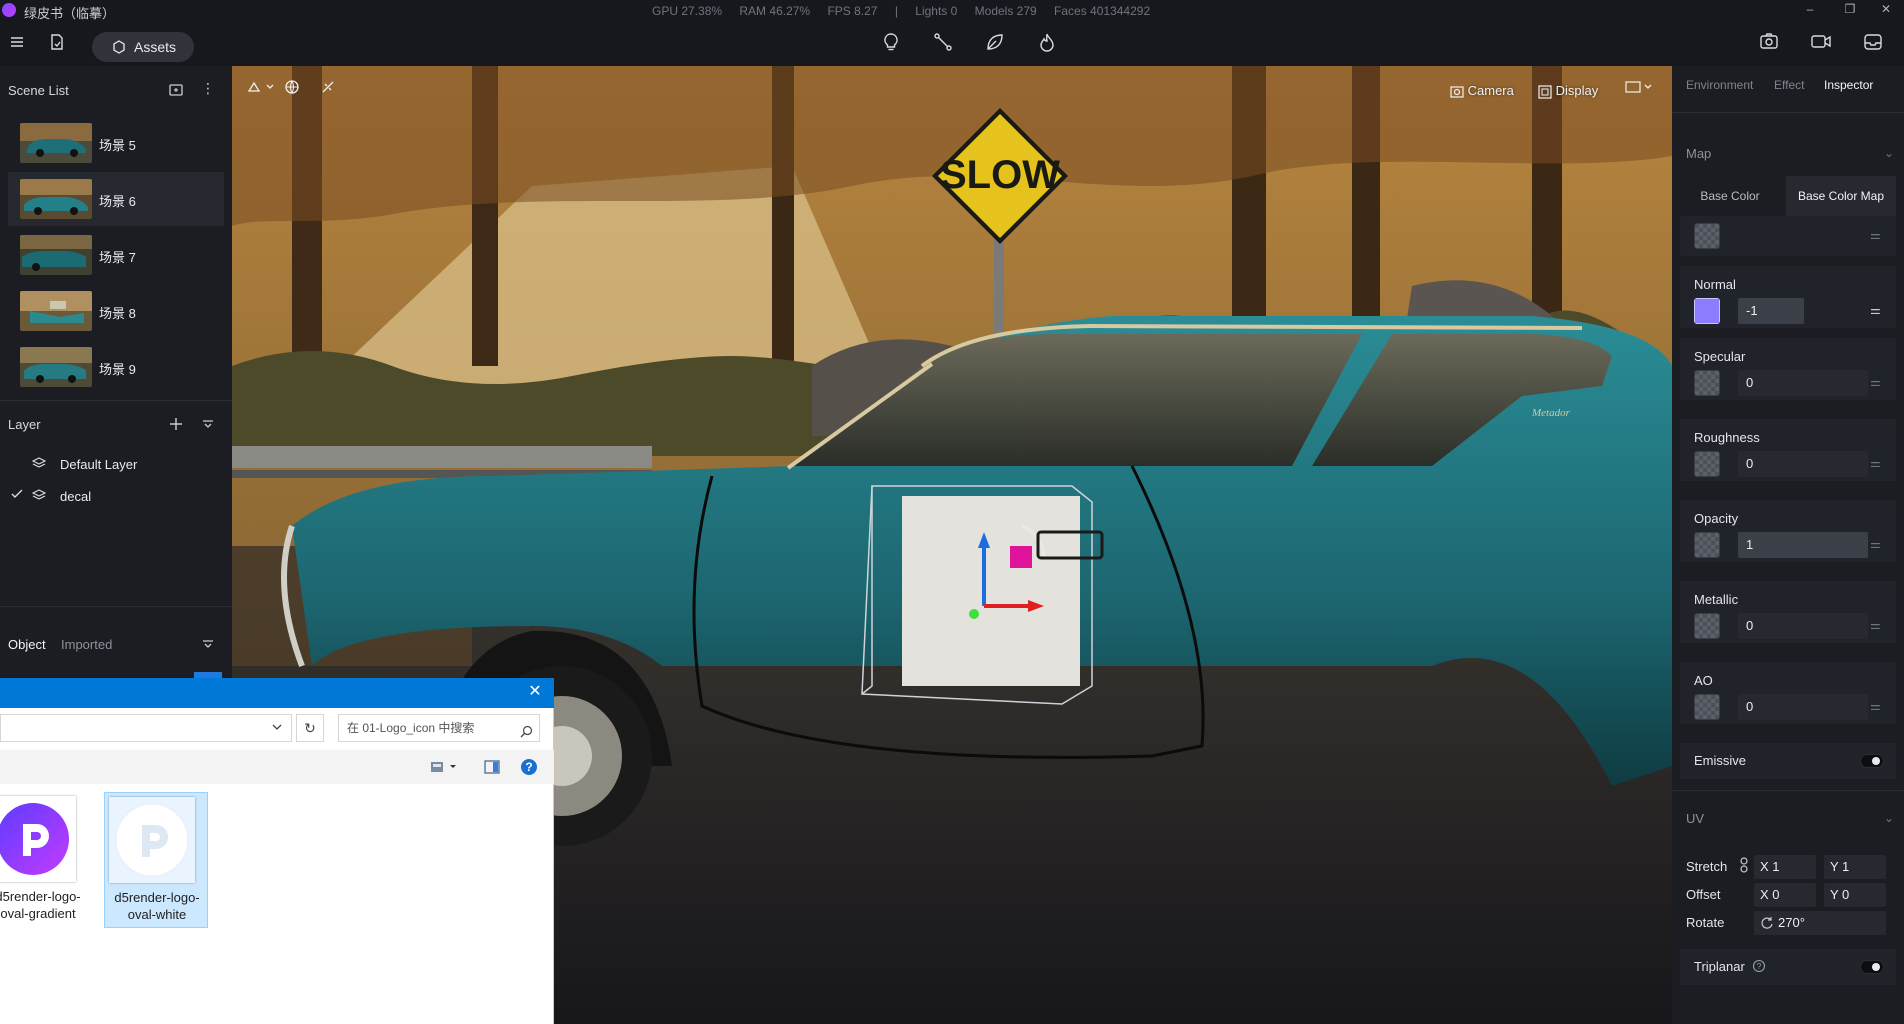  What do you see at coordinates (116, 311) in the screenshot?
I see `scene-item: 场景 8` at bounding box center [116, 311].